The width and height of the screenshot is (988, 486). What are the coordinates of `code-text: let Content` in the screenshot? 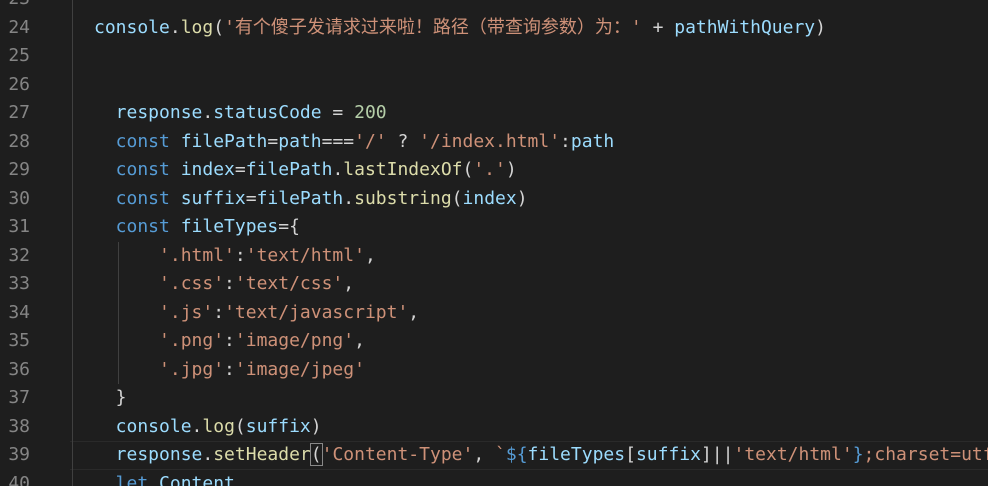 It's located at (164, 478).